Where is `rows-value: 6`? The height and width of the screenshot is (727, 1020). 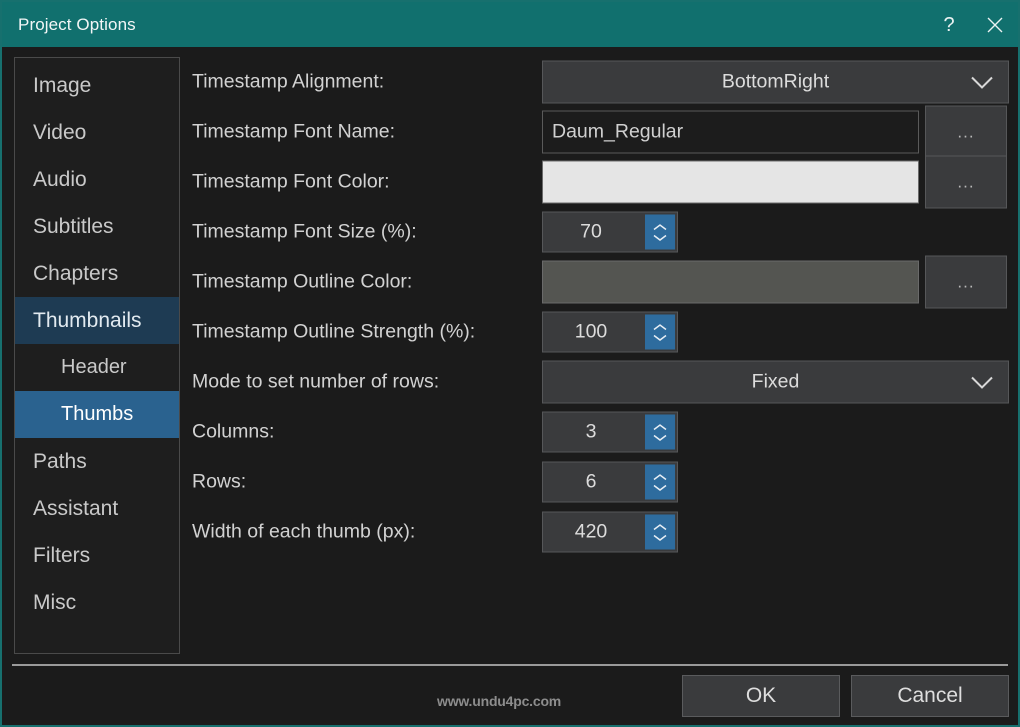
rows-value: 6 is located at coordinates (591, 481).